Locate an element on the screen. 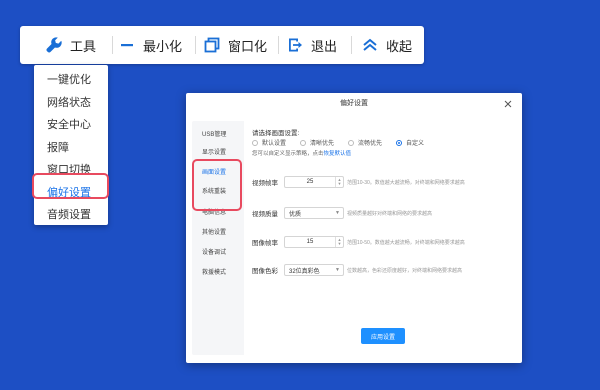 This screenshot has height=390, width=600. video-framerate-label: 视频帧率 is located at coordinates (265, 183).